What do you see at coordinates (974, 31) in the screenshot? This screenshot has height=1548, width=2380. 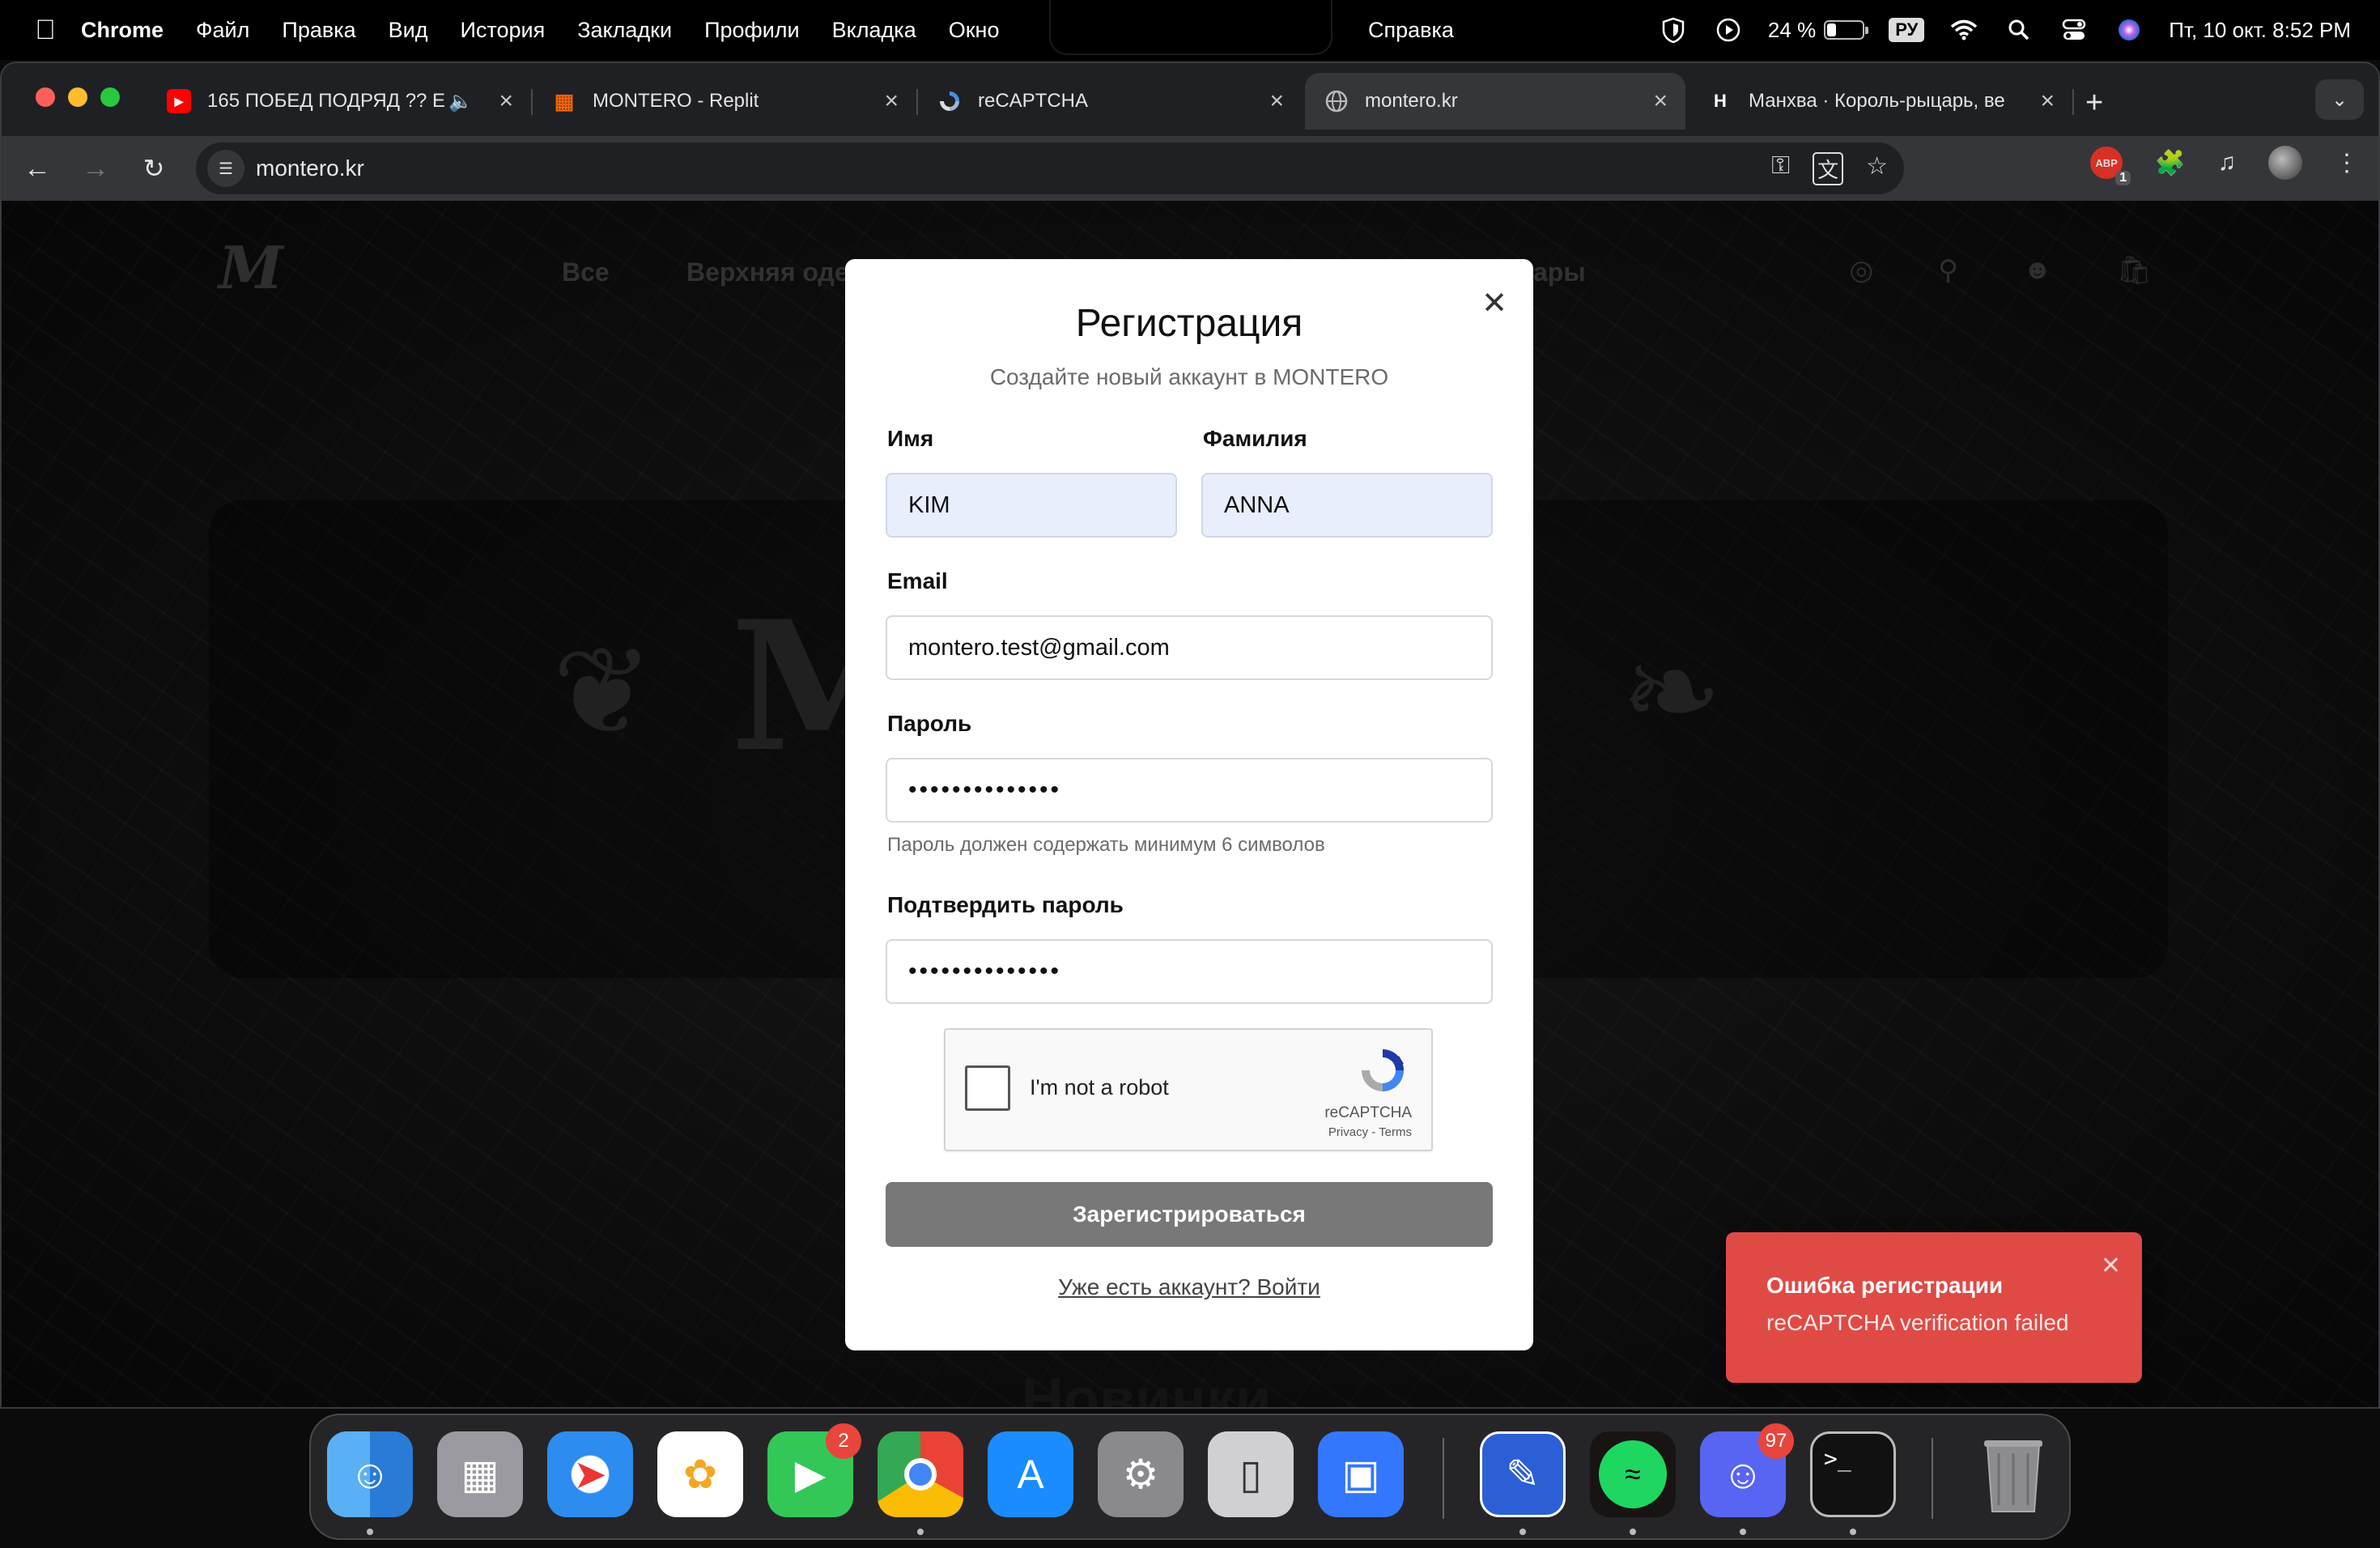 I see `menu-window: Окно` at bounding box center [974, 31].